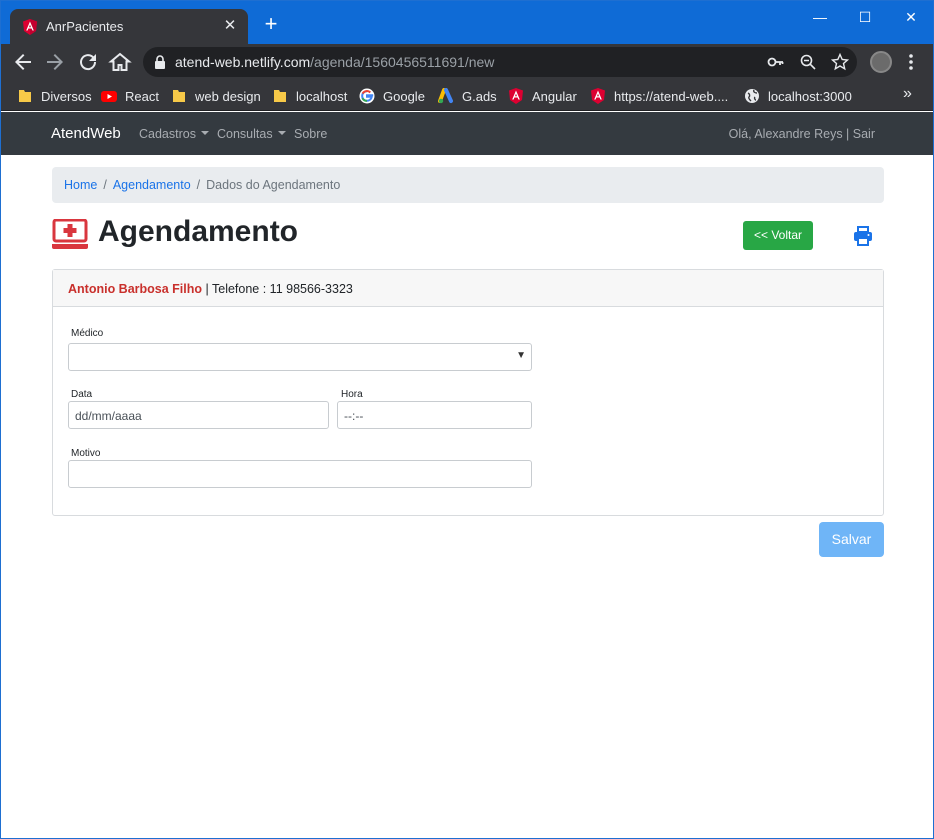 The width and height of the screenshot is (934, 839). Describe the element at coordinates (404, 96) in the screenshot. I see `bookmark-label: Google` at that location.